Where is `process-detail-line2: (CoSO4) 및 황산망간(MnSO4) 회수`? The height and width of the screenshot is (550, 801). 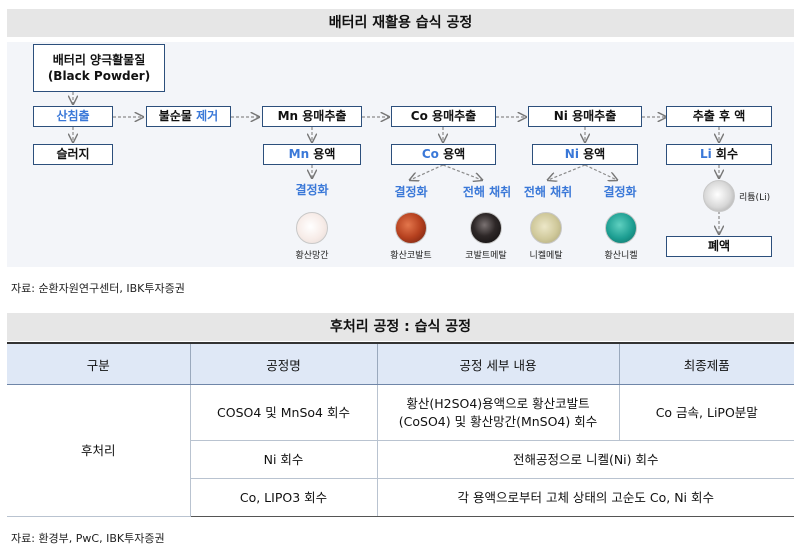
process-detail-line2: (CoSO4) 및 황산망간(MnSO4) 회수 is located at coordinates (498, 421).